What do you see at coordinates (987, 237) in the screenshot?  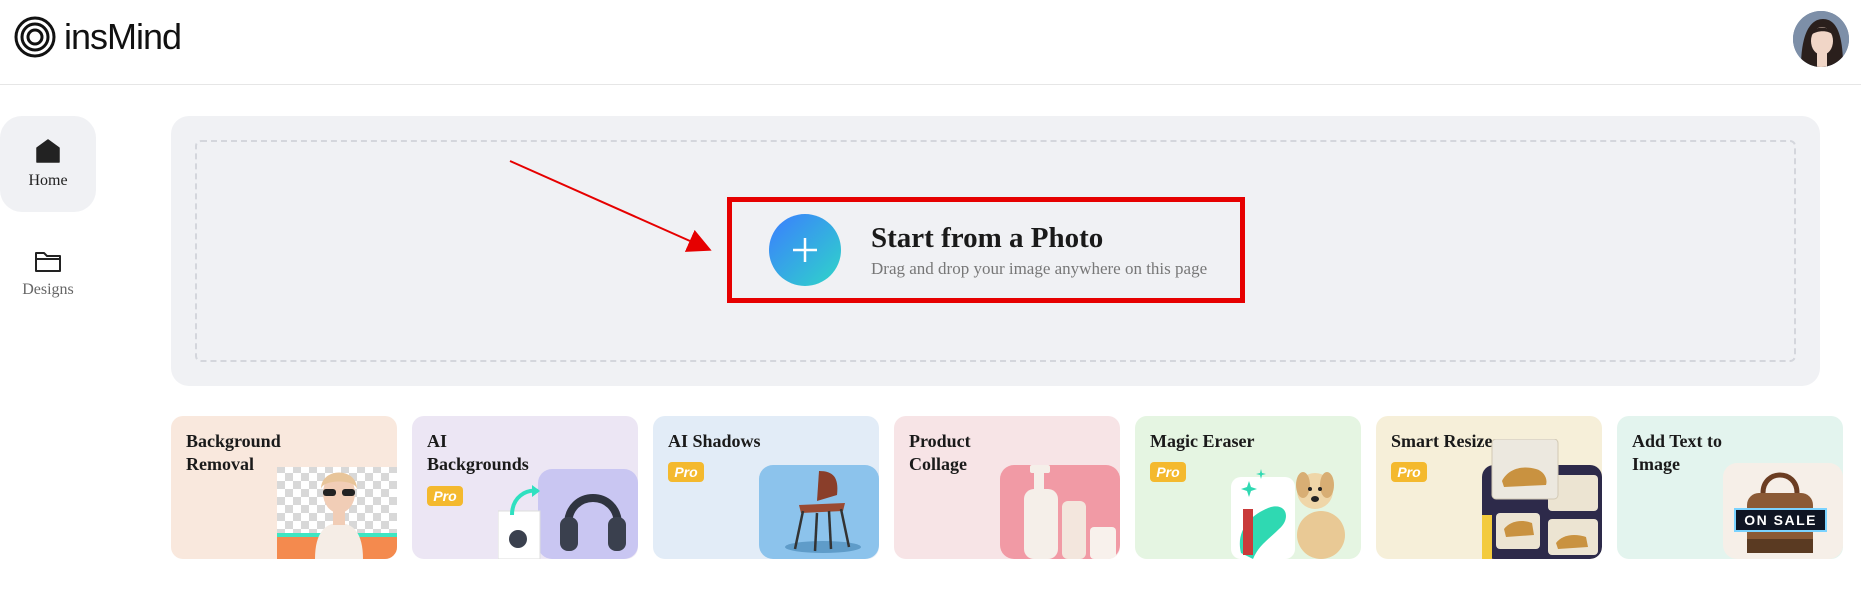 I see `start-title: Start from a Photo` at bounding box center [987, 237].